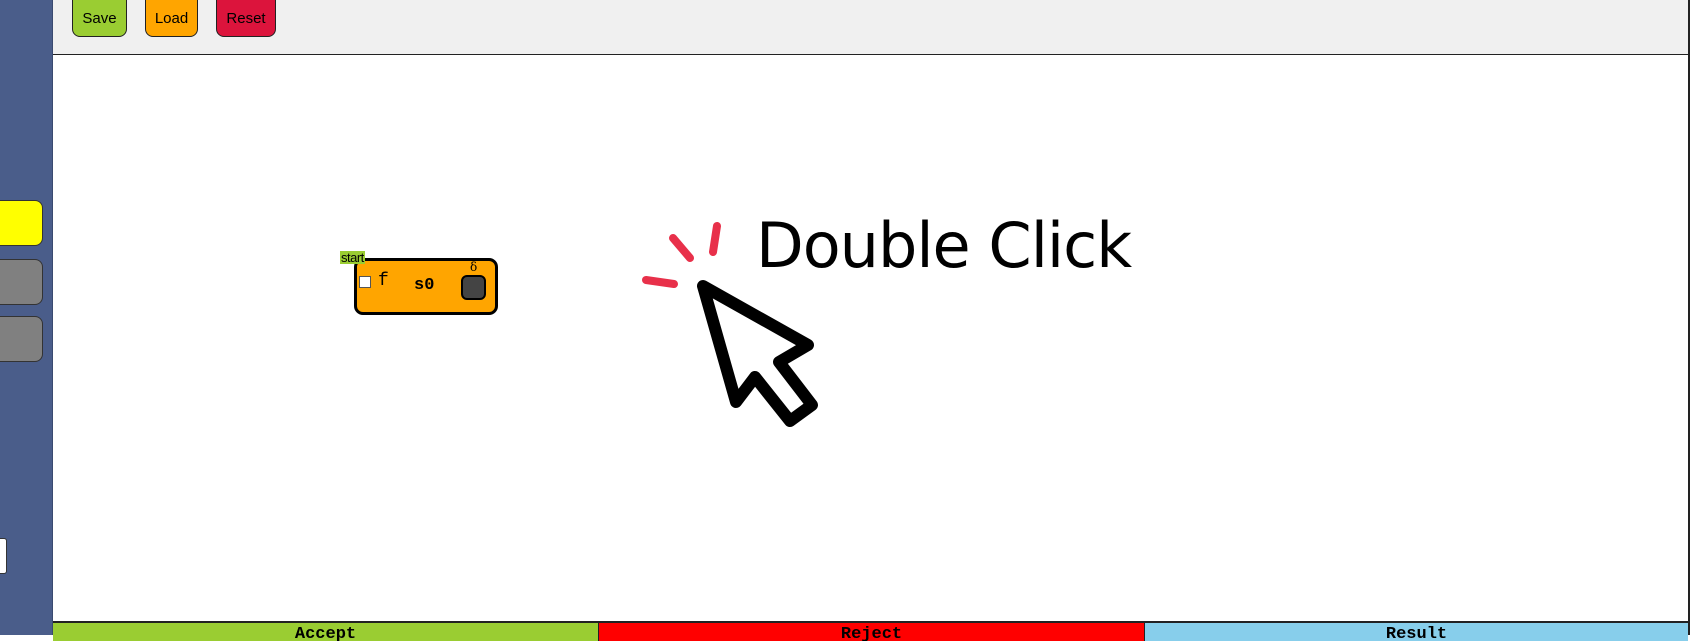  I want to click on save-button: Save, so click(99, 18).